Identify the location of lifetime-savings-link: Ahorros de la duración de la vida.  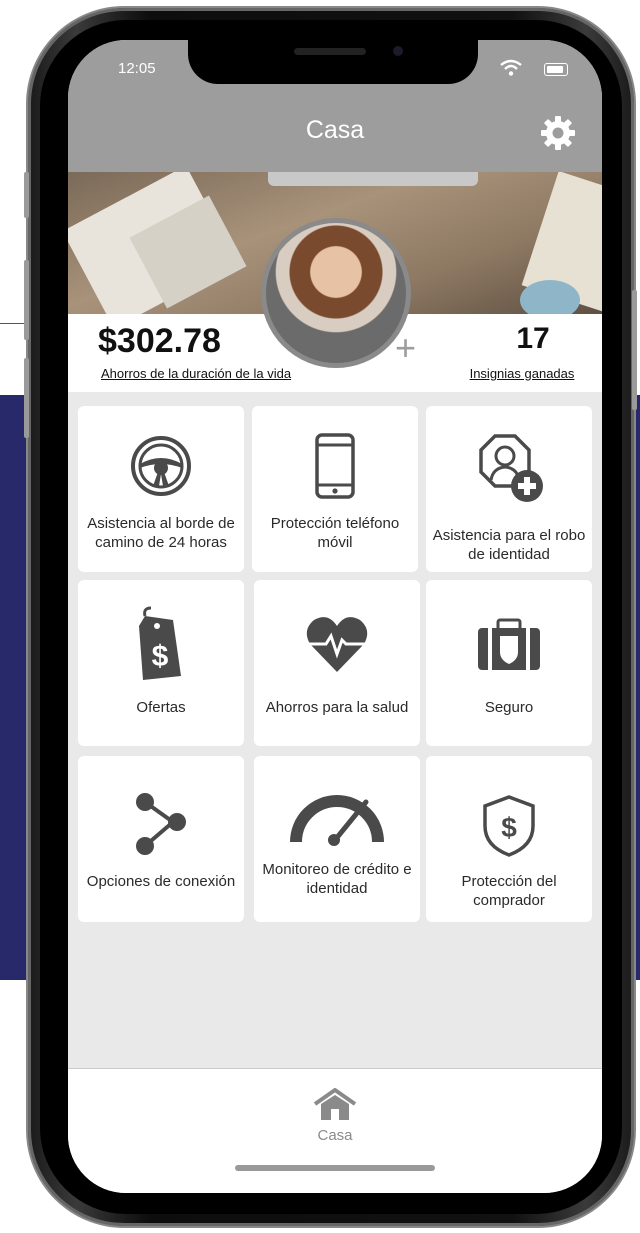
(196, 373).